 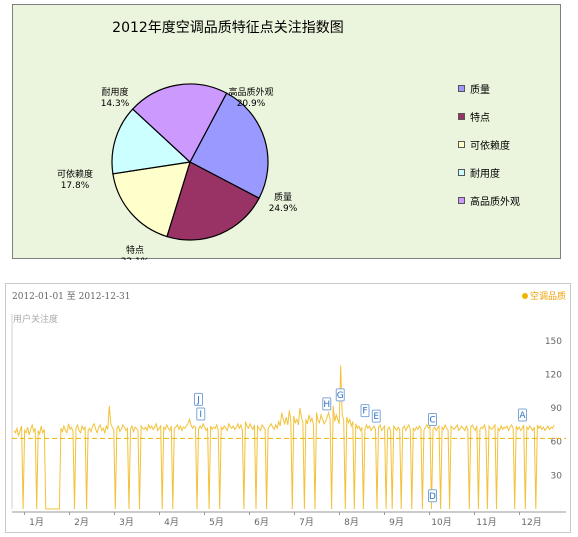 What do you see at coordinates (216, 522) in the screenshot?
I see `x-tick-label-5: 5月` at bounding box center [216, 522].